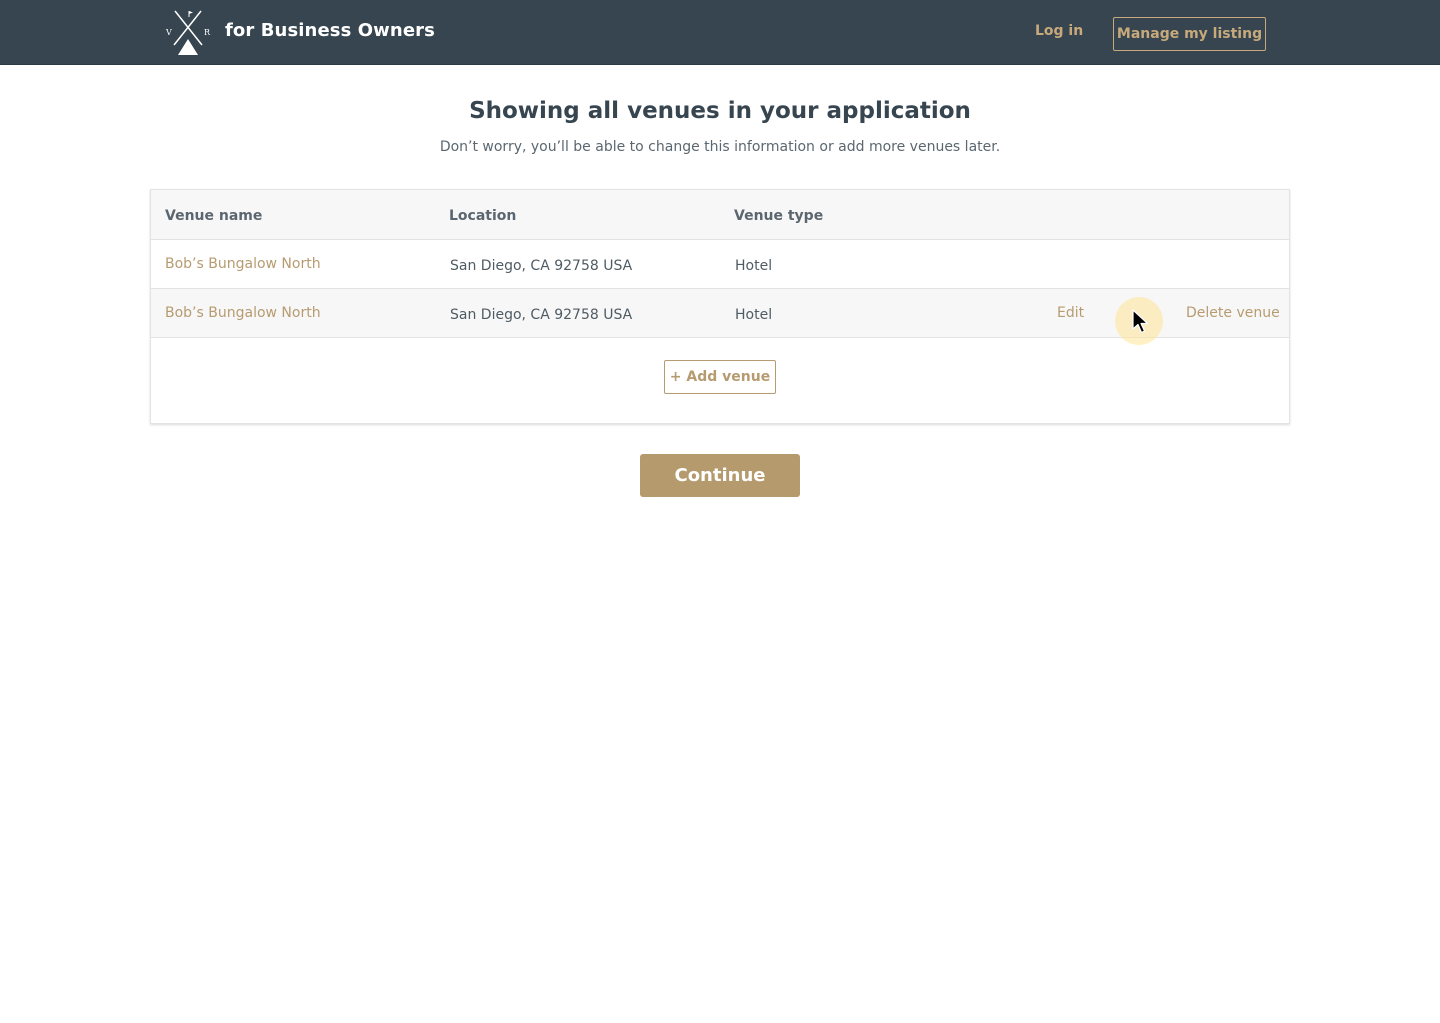 The image size is (1440, 1023). I want to click on column-header-location: Location, so click(483, 216).